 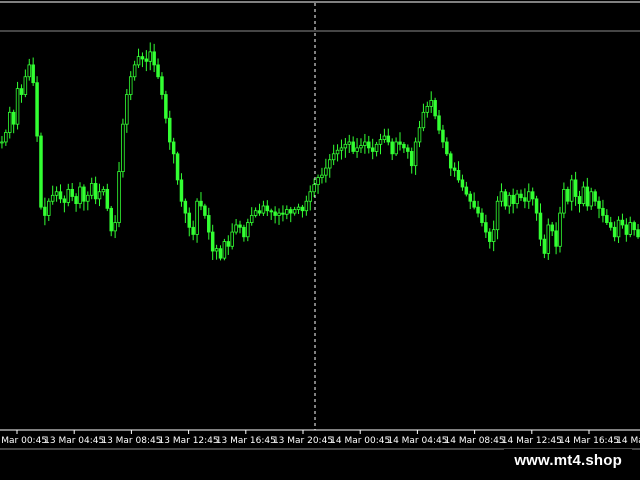 What do you see at coordinates (417, 441) in the screenshot?
I see `x-tick-label: 14 Mar 04:45` at bounding box center [417, 441].